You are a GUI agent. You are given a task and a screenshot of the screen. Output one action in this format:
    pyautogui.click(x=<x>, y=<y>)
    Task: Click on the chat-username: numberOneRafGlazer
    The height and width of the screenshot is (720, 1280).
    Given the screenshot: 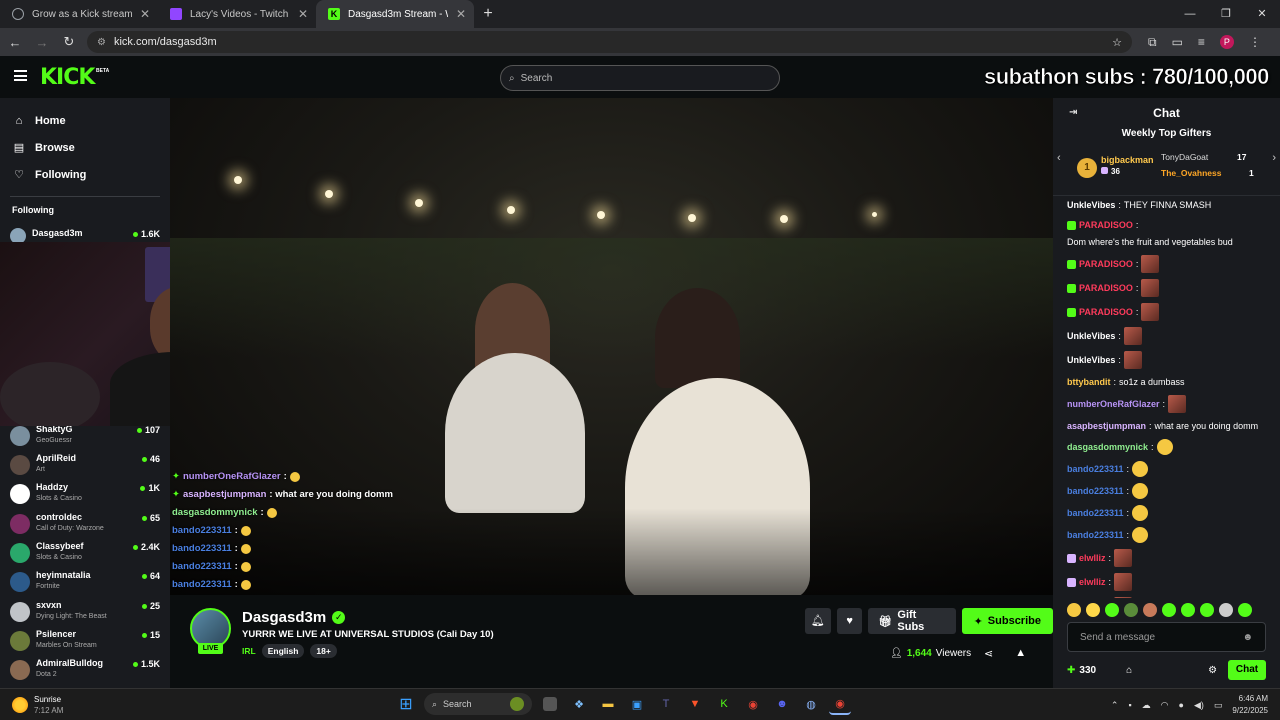 What is the action you would take?
    pyautogui.click(x=1113, y=404)
    